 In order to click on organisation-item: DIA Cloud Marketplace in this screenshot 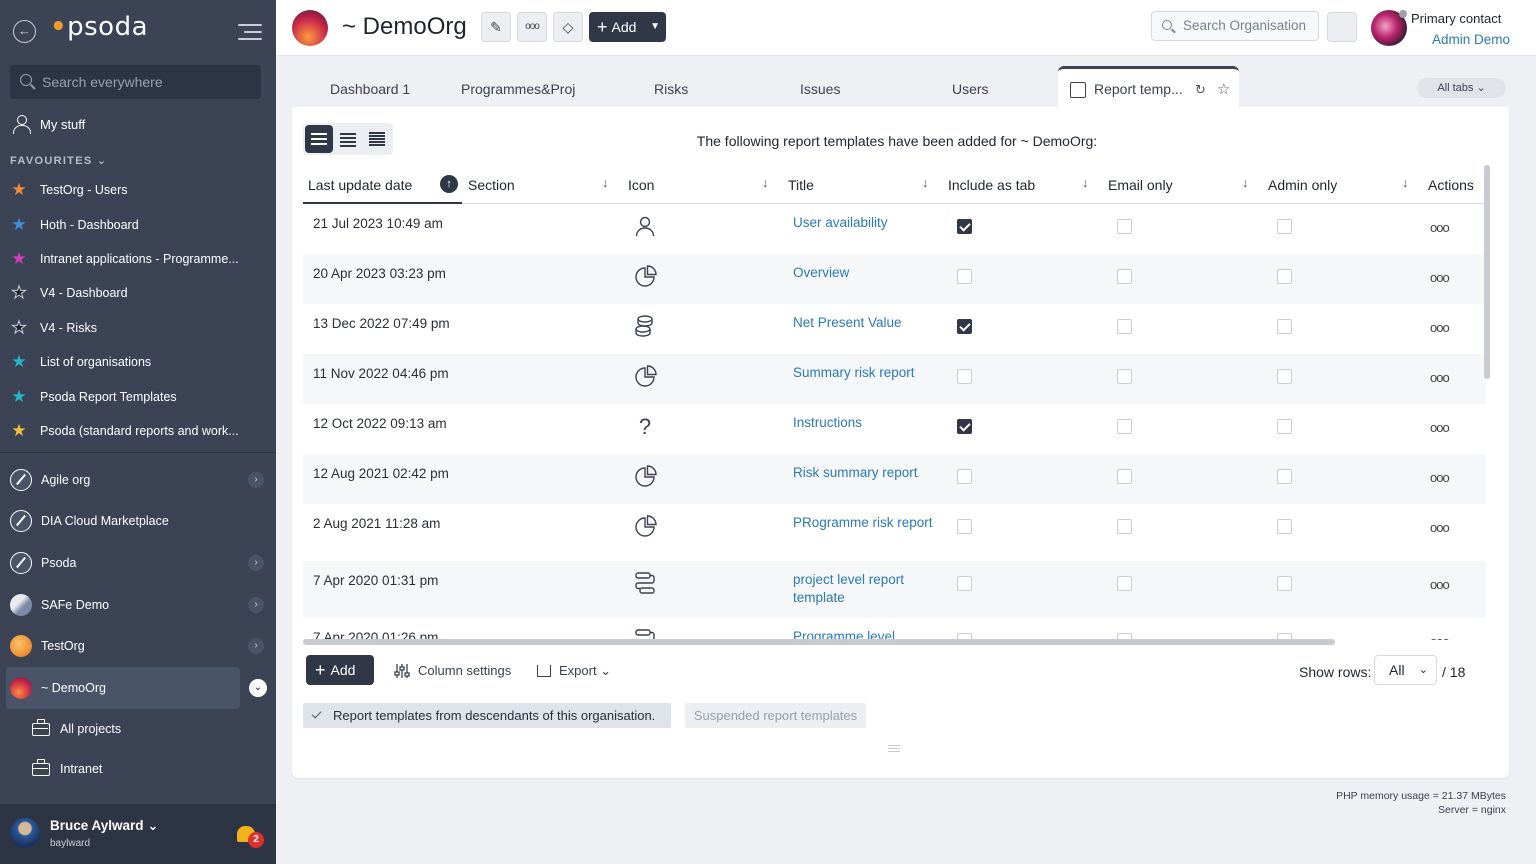, I will do `click(138, 522)`.